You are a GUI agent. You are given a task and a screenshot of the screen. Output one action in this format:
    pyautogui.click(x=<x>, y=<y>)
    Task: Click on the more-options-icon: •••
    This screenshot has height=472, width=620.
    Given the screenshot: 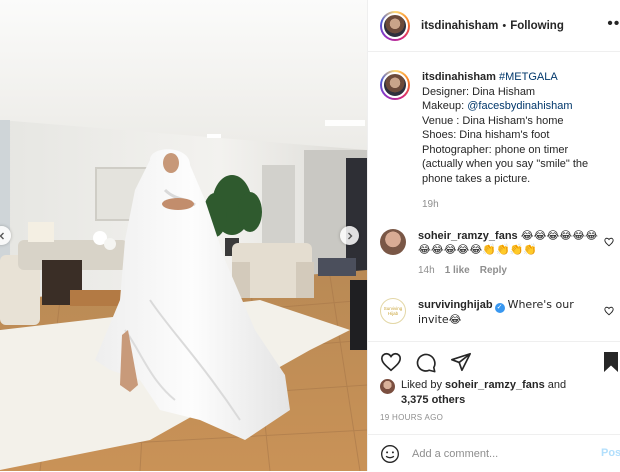 What is the action you would take?
    pyautogui.click(x=613, y=24)
    